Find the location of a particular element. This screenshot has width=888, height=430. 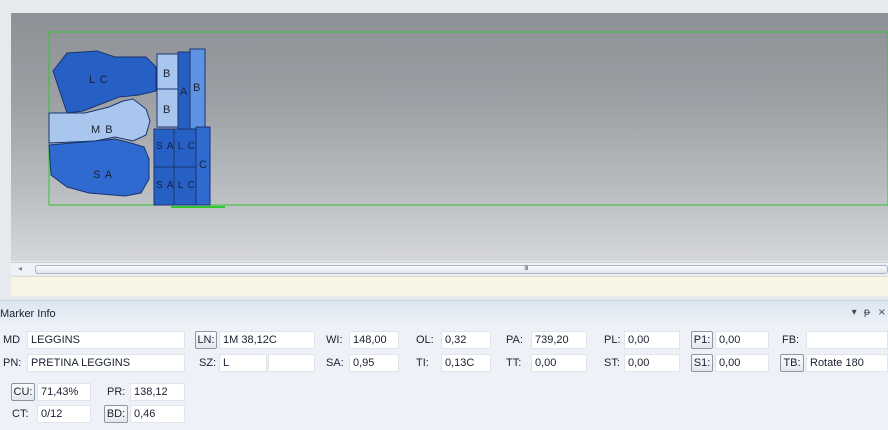

cu-button: CU: is located at coordinates (23, 392).